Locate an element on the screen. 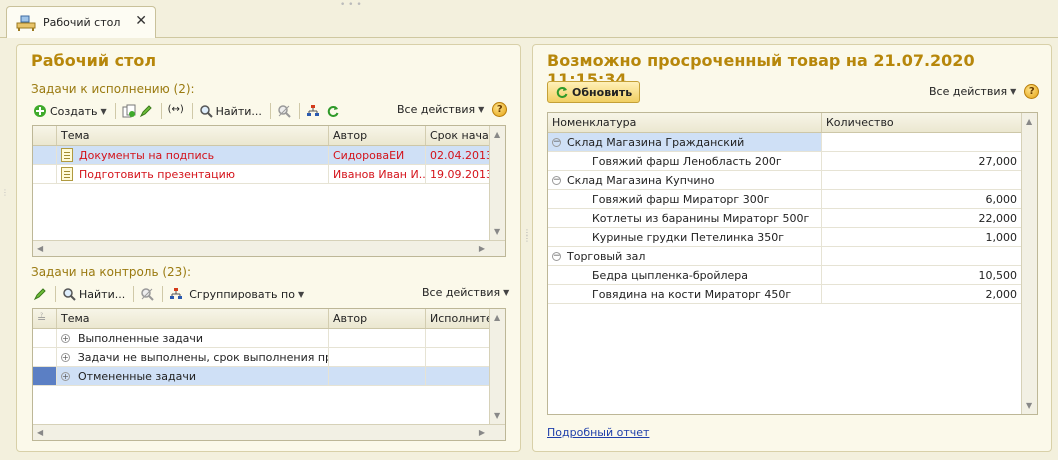  table-row: − Склад Магазина Гражданский is located at coordinates (792, 142).